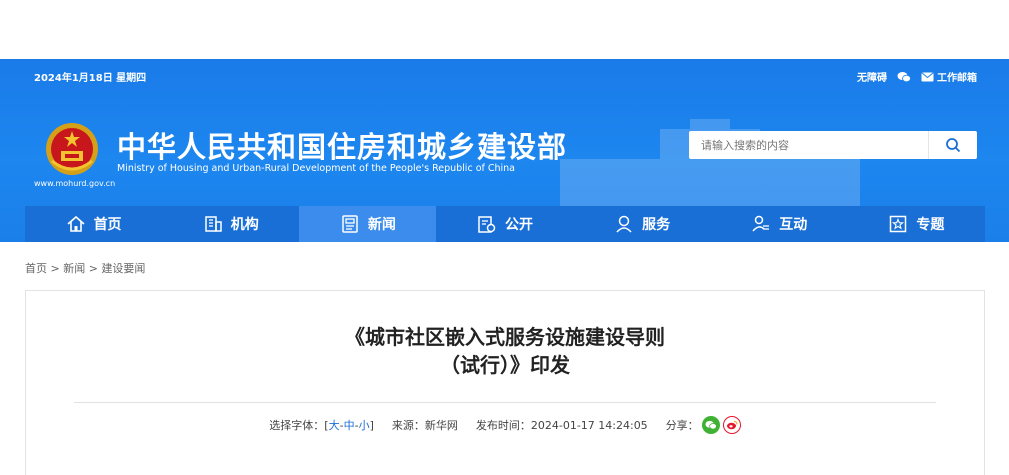 The image size is (1009, 475). I want to click on building-icon, so click(213, 224).